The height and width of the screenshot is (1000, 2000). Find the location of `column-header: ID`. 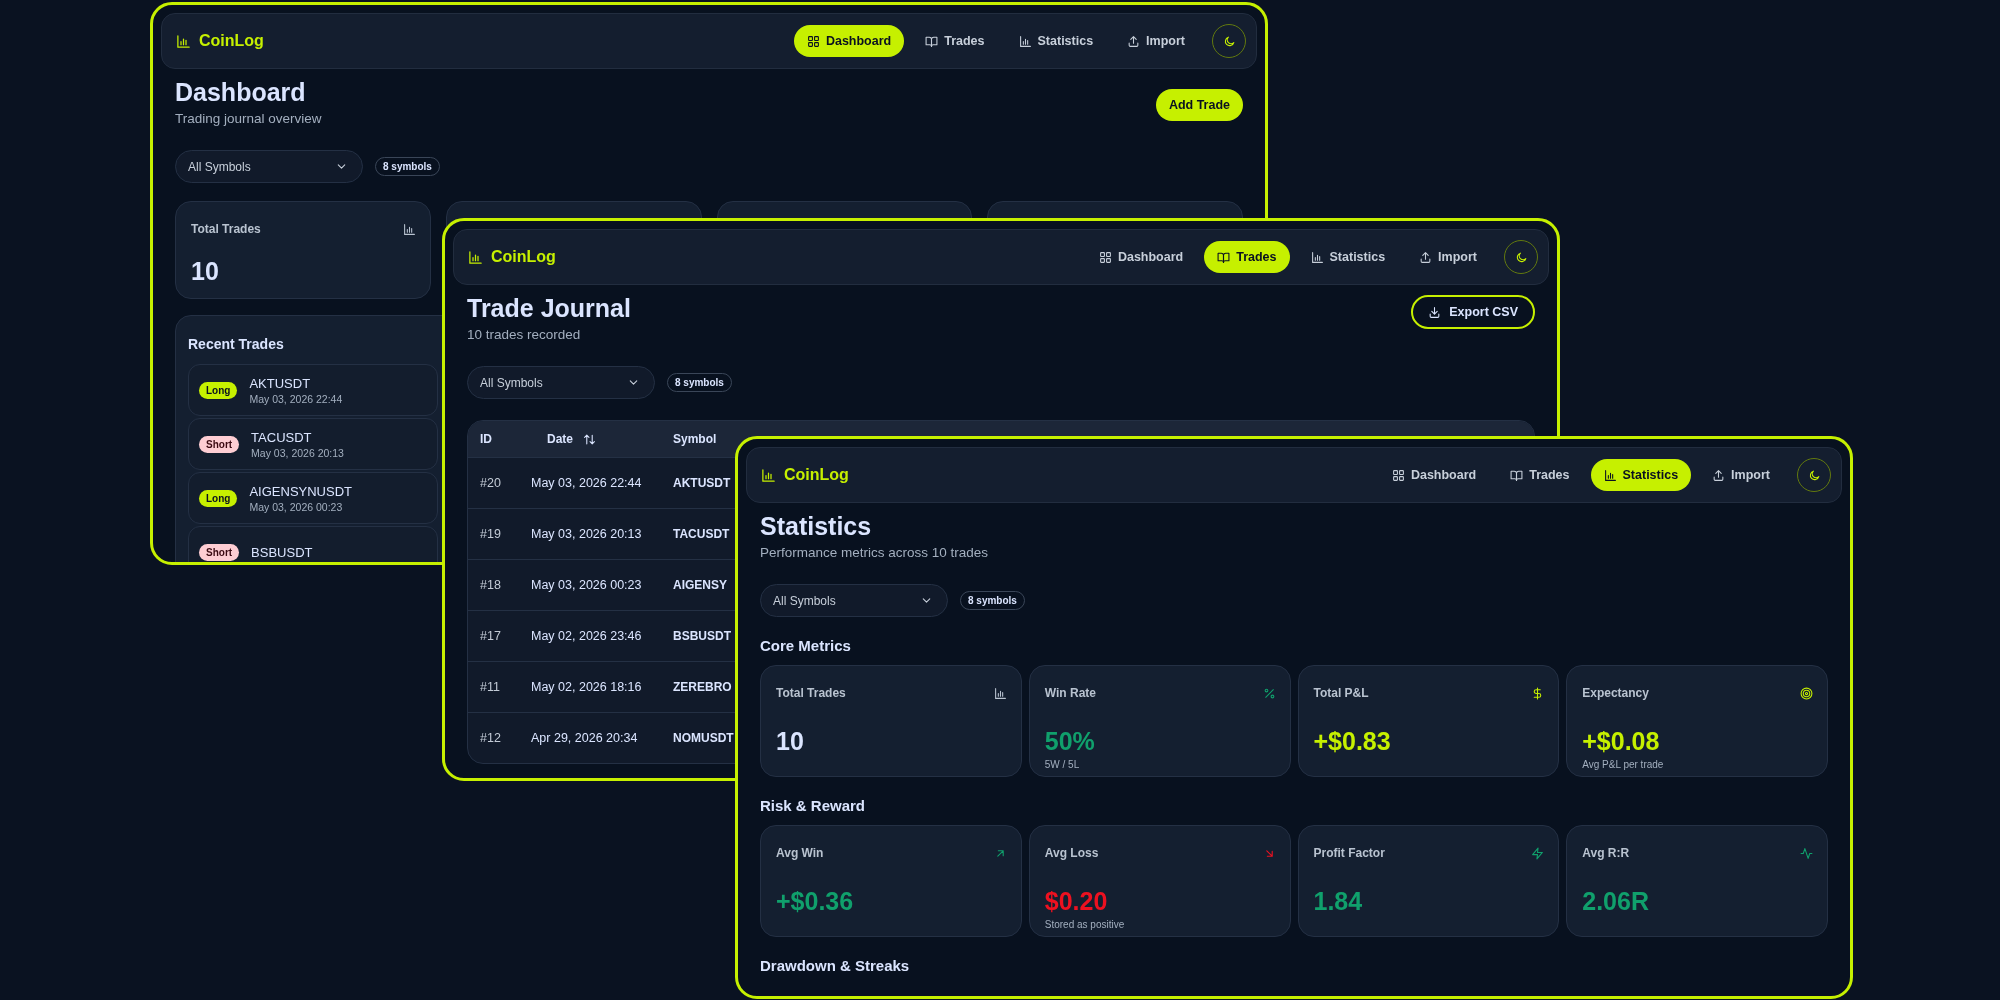

column-header: ID is located at coordinates (486, 439).